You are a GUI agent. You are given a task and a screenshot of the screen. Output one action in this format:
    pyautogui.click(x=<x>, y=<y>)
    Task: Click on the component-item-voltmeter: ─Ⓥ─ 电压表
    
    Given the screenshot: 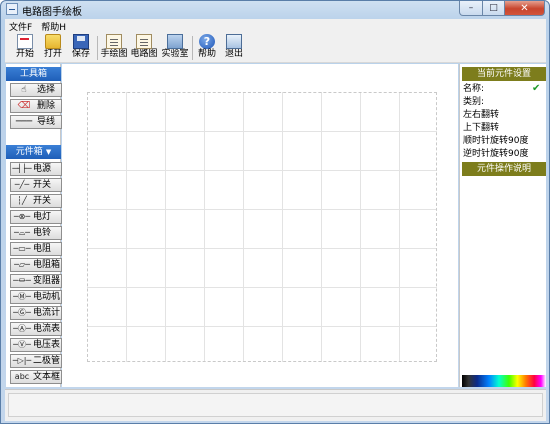 What is the action you would take?
    pyautogui.click(x=36, y=345)
    